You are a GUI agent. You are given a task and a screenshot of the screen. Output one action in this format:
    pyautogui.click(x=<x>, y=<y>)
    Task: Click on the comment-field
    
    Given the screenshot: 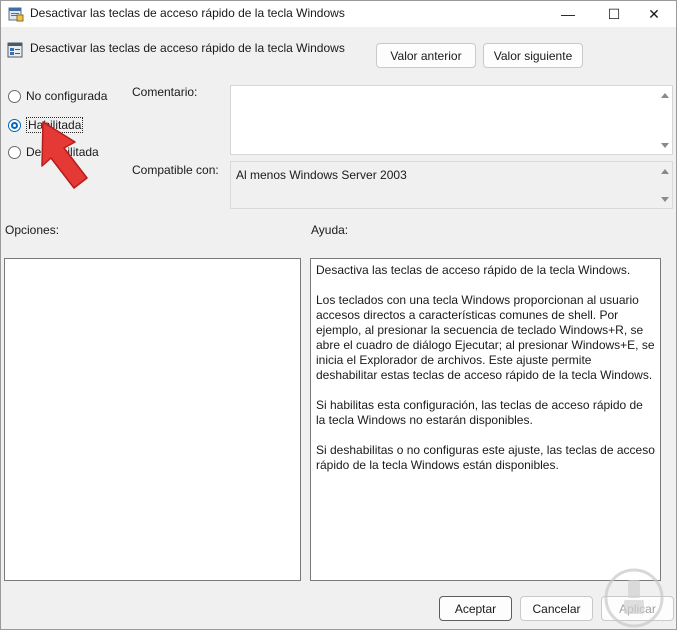 What is the action you would take?
    pyautogui.click(x=451, y=120)
    